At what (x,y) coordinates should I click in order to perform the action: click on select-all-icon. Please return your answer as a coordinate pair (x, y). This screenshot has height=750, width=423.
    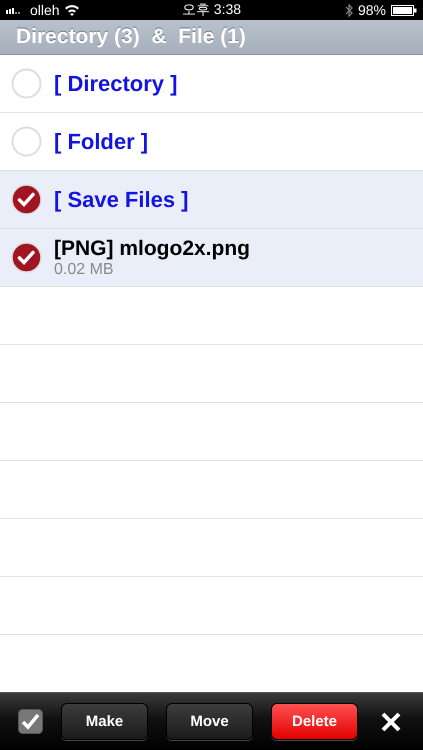
    Looking at the image, I should click on (30, 721).